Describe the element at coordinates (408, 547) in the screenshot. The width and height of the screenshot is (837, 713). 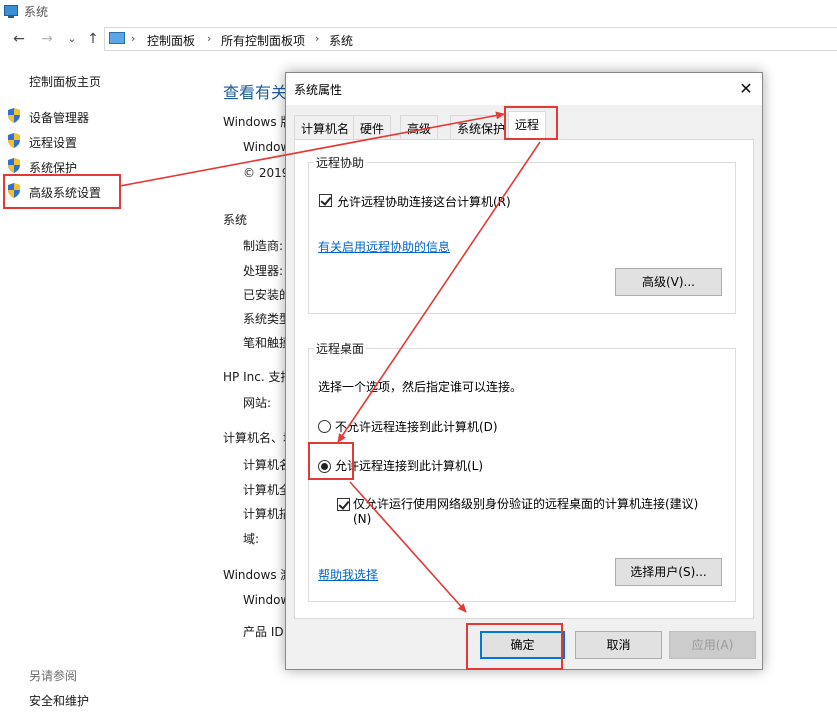
I see `arrow-to-ok-button` at that location.